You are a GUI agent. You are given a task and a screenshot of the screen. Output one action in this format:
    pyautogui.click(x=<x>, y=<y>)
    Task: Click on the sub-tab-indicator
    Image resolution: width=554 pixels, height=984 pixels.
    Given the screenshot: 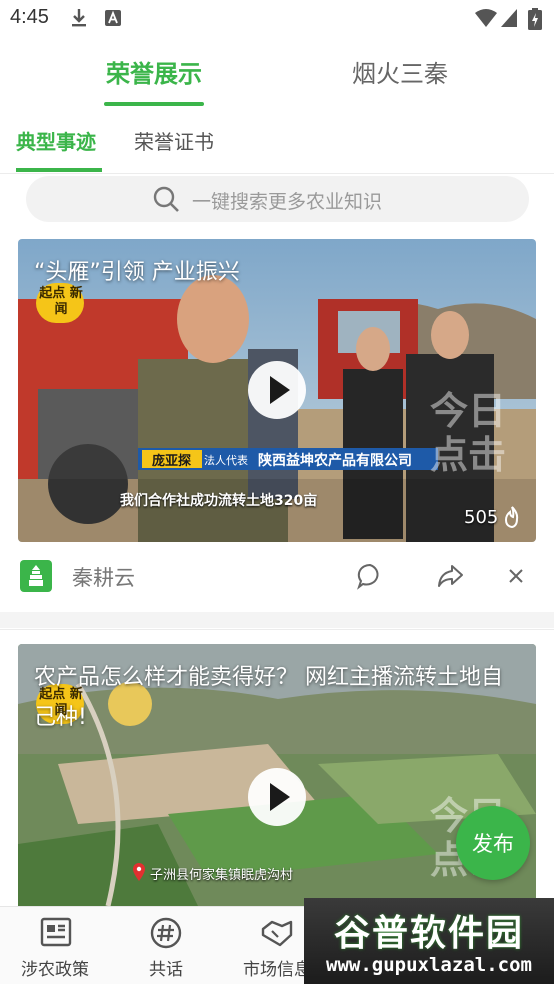 What is the action you would take?
    pyautogui.click(x=59, y=170)
    